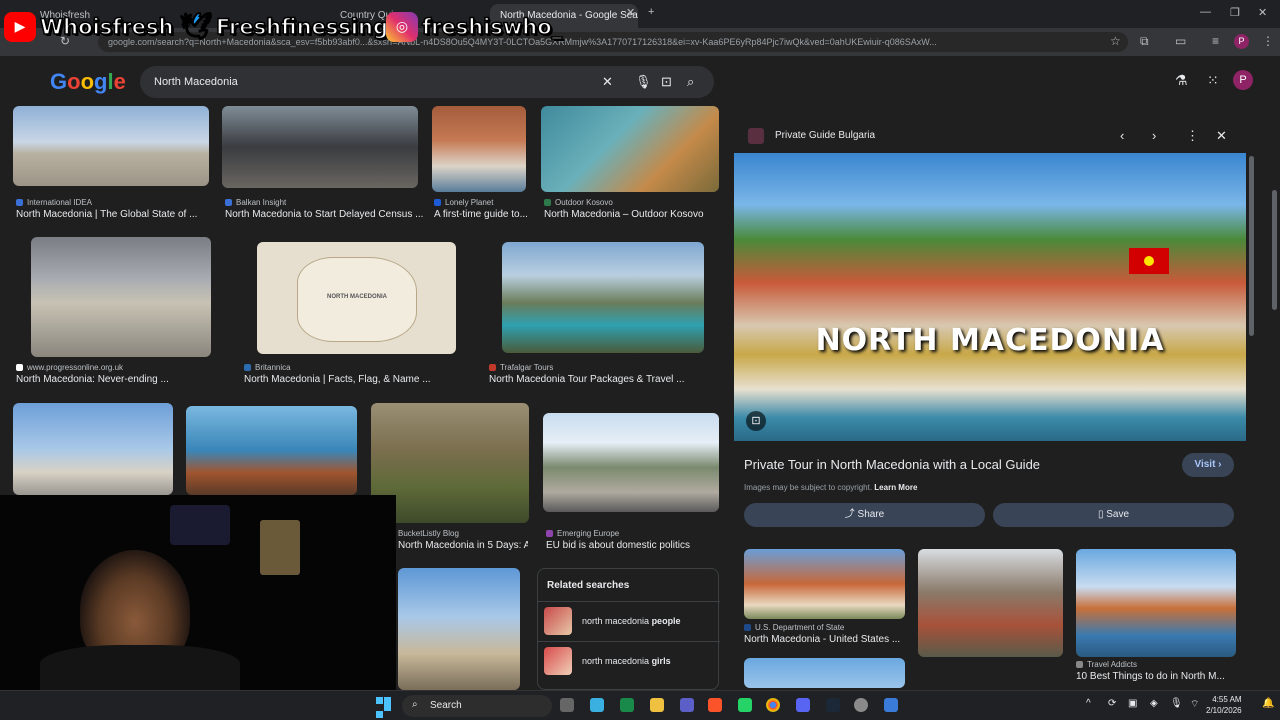 Image resolution: width=1280 pixels, height=720 pixels. What do you see at coordinates (1268, 41) in the screenshot?
I see `menu-icon: ⋮` at bounding box center [1268, 41].